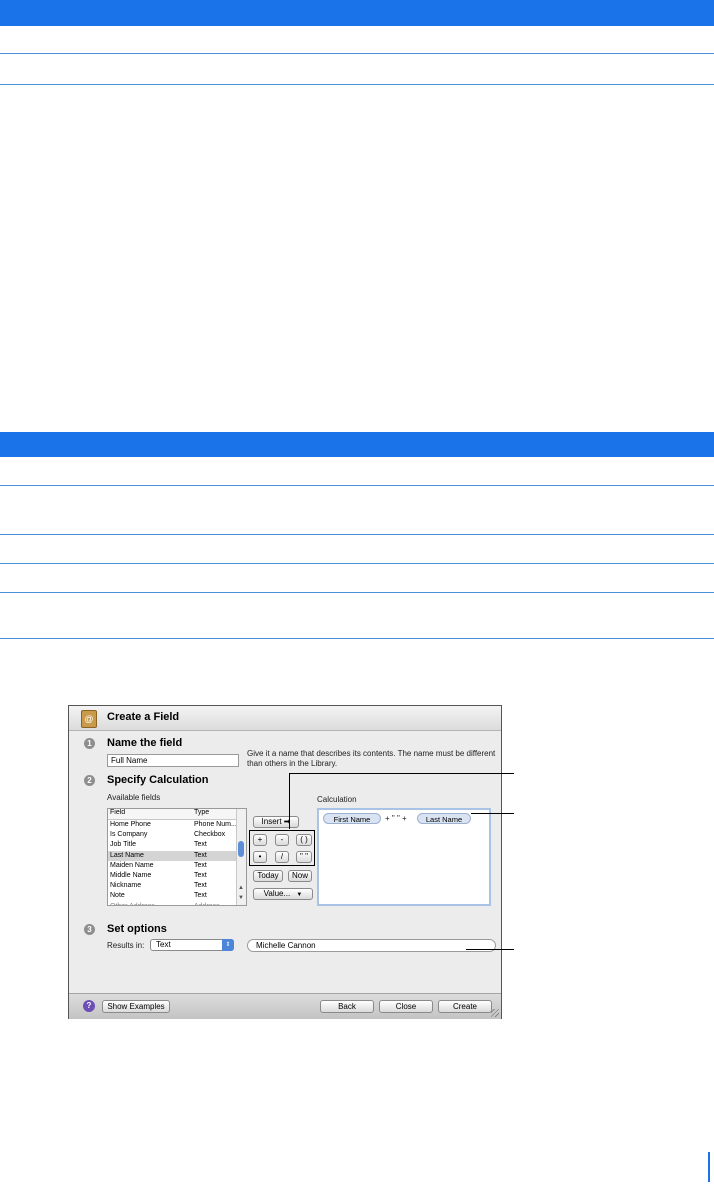 The width and height of the screenshot is (714, 1191). What do you see at coordinates (126, 945) in the screenshot?
I see `results-in-label: Results in:` at bounding box center [126, 945].